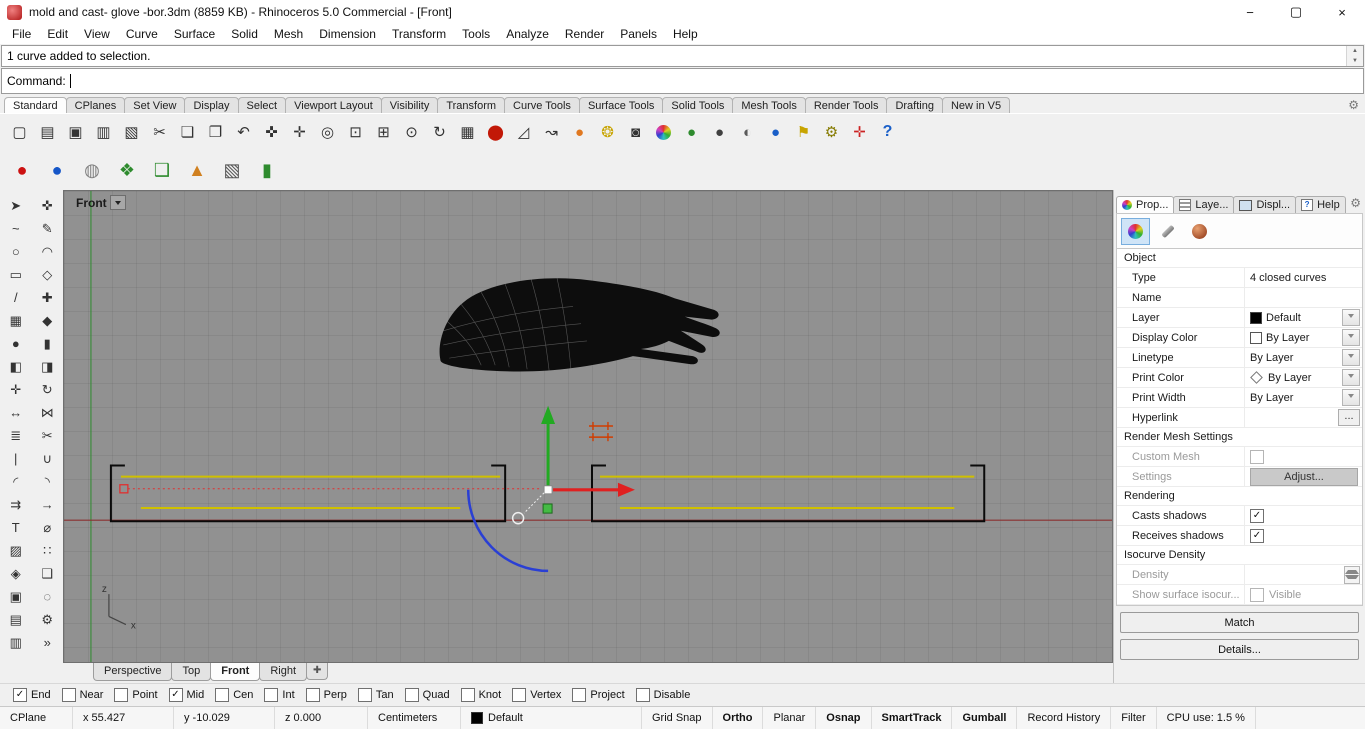 The width and height of the screenshot is (1365, 729). What do you see at coordinates (299, 132) in the screenshot?
I see `move-icon: ✛` at bounding box center [299, 132].